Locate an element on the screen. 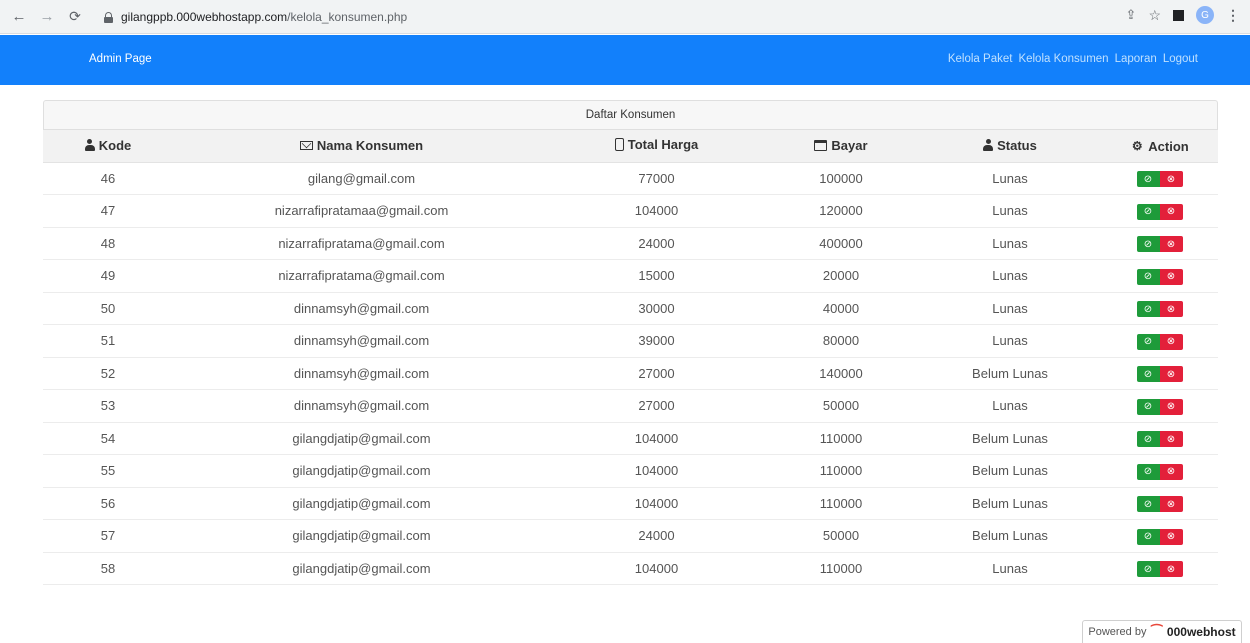  lock-icon is located at coordinates (108, 17).